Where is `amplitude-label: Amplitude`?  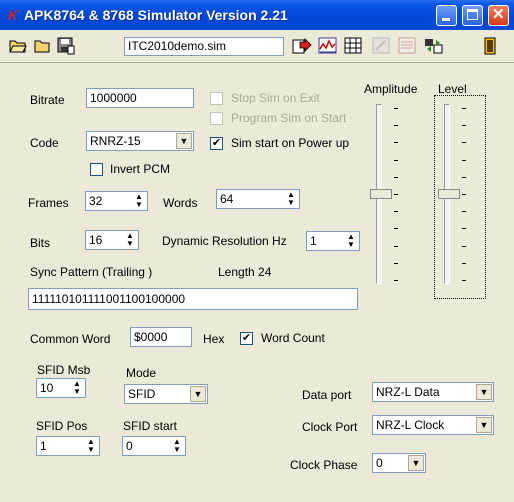
amplitude-label: Amplitude is located at coordinates (391, 89).